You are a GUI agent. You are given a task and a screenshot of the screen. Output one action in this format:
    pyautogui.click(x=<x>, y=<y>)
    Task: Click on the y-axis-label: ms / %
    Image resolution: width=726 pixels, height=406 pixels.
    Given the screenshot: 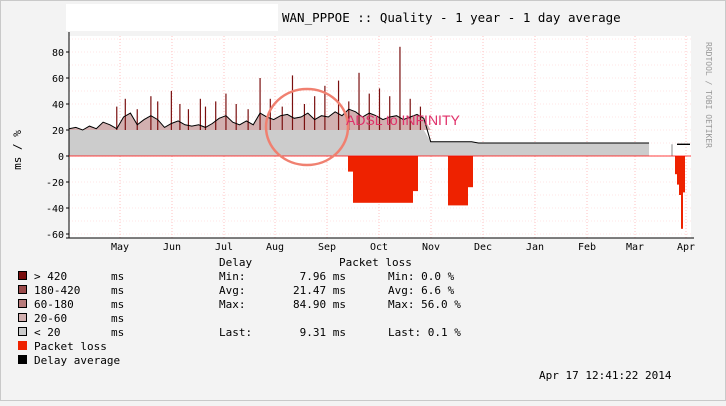 What is the action you would take?
    pyautogui.click(x=17, y=150)
    